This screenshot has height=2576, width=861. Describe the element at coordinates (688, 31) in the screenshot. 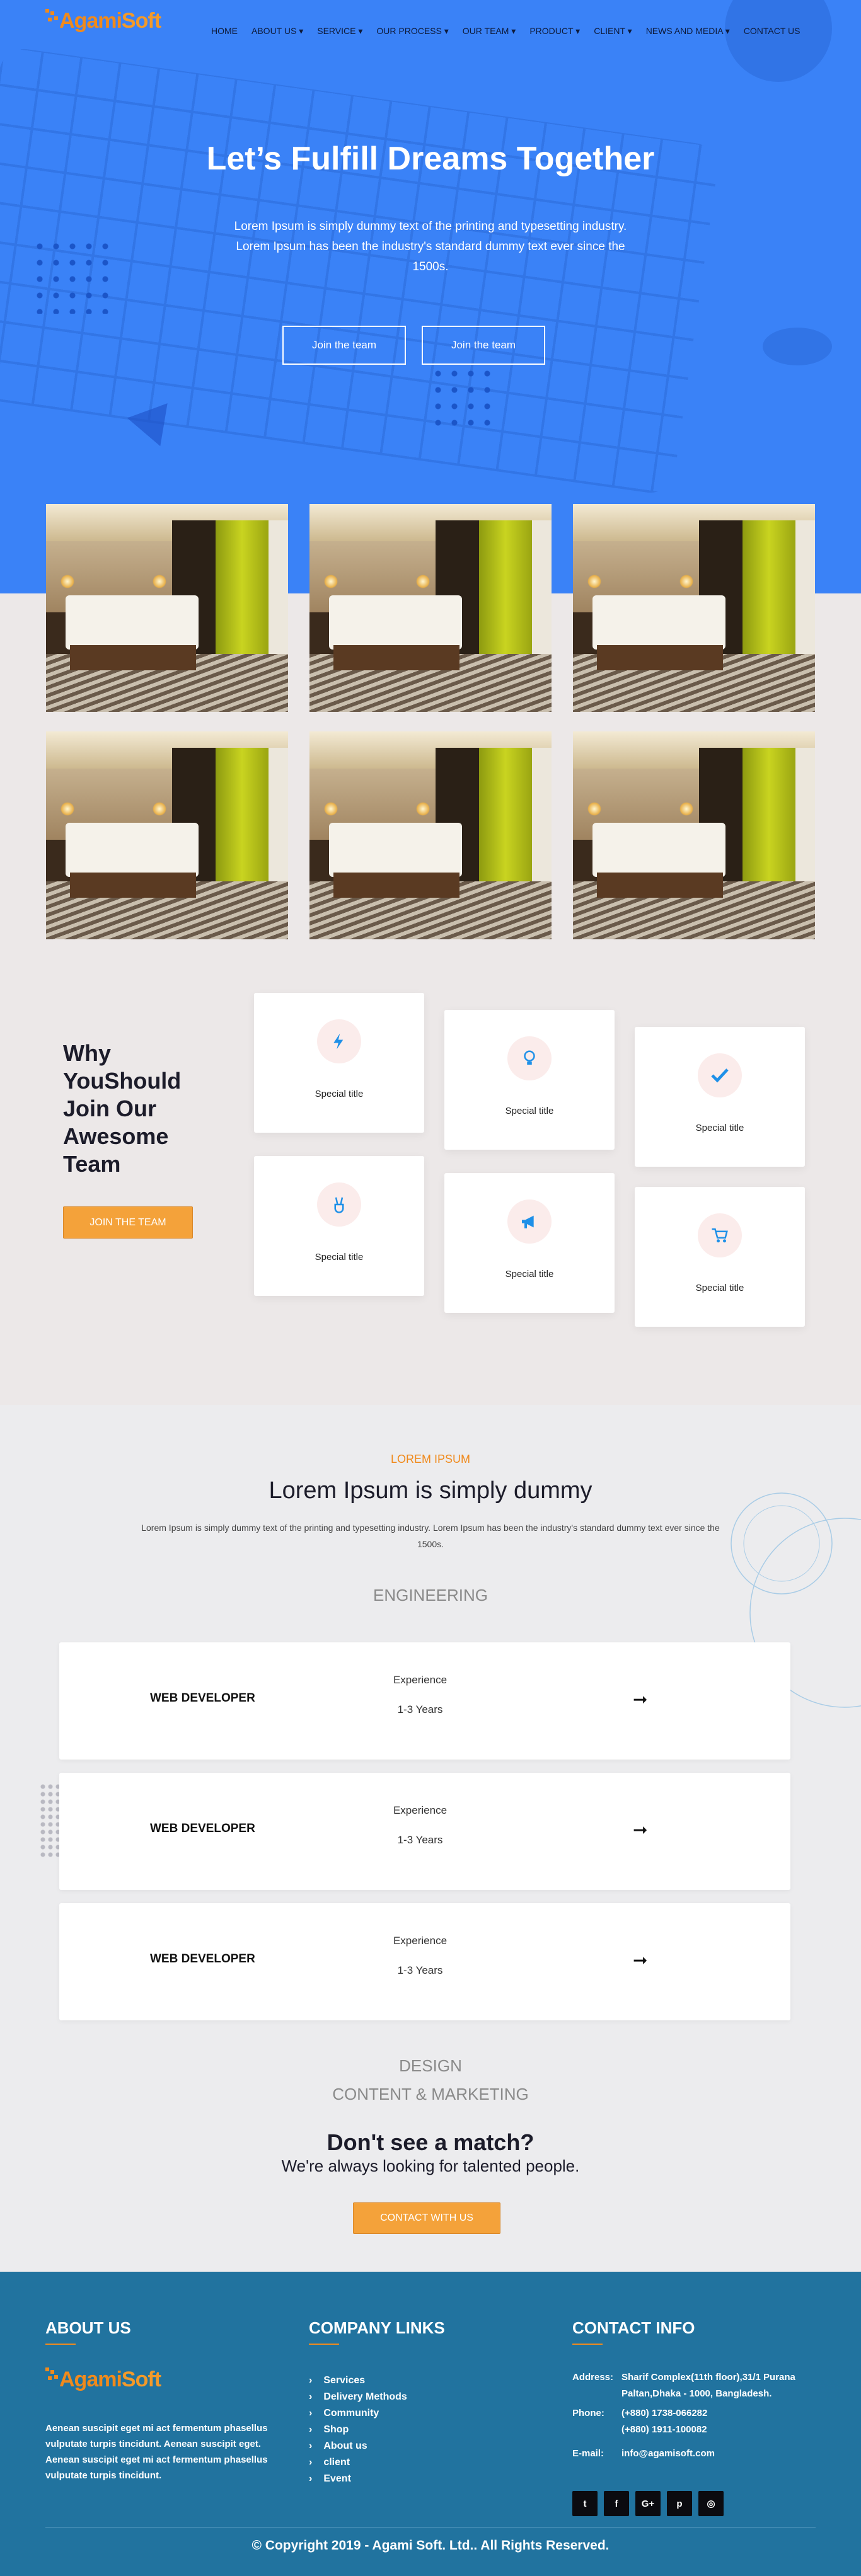

I see `nav-news-media: NEWS AND MEDIA ▾` at that location.